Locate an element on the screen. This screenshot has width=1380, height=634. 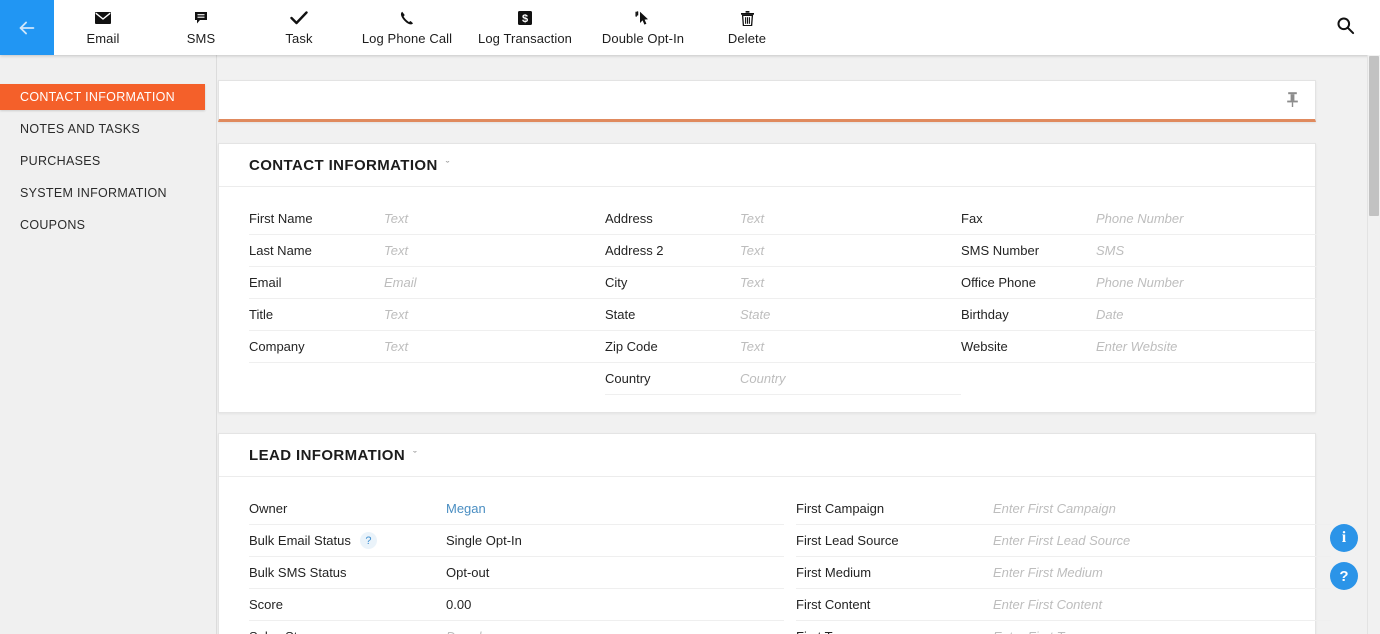
delete-action-button: Delete is located at coordinates (747, 27).